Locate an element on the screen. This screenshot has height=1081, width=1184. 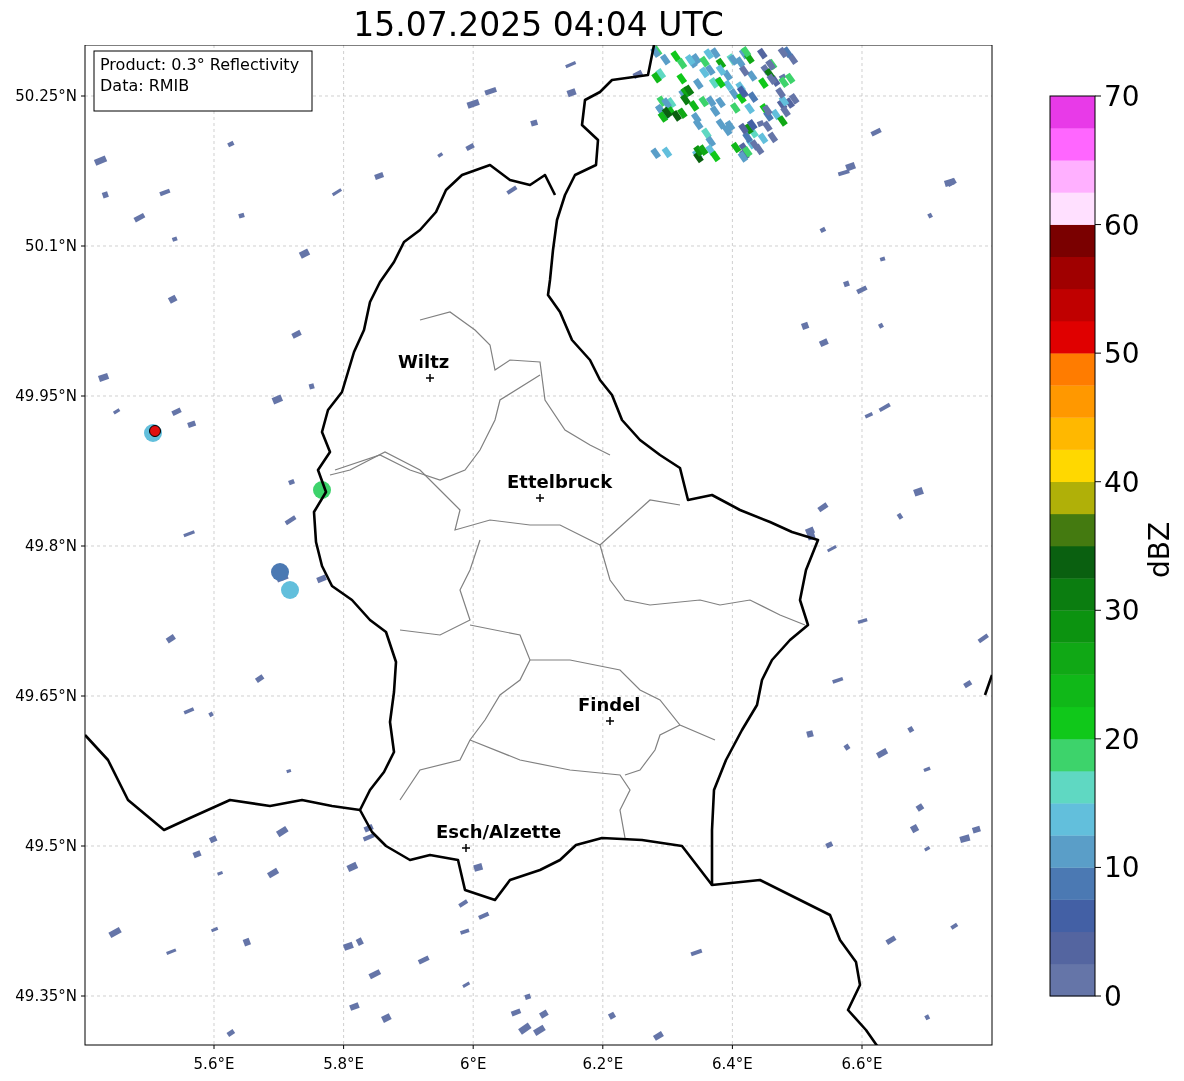
longitude-label: 5.6°E is located at coordinates (214, 1064).